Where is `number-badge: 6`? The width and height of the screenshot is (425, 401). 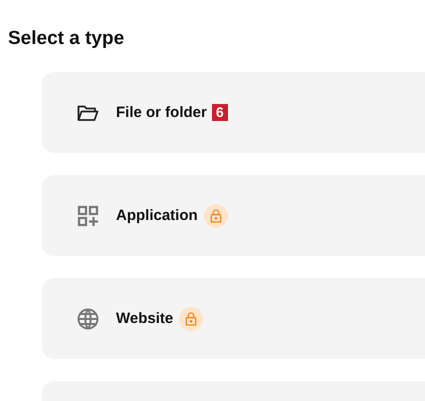
number-badge: 6 is located at coordinates (220, 112).